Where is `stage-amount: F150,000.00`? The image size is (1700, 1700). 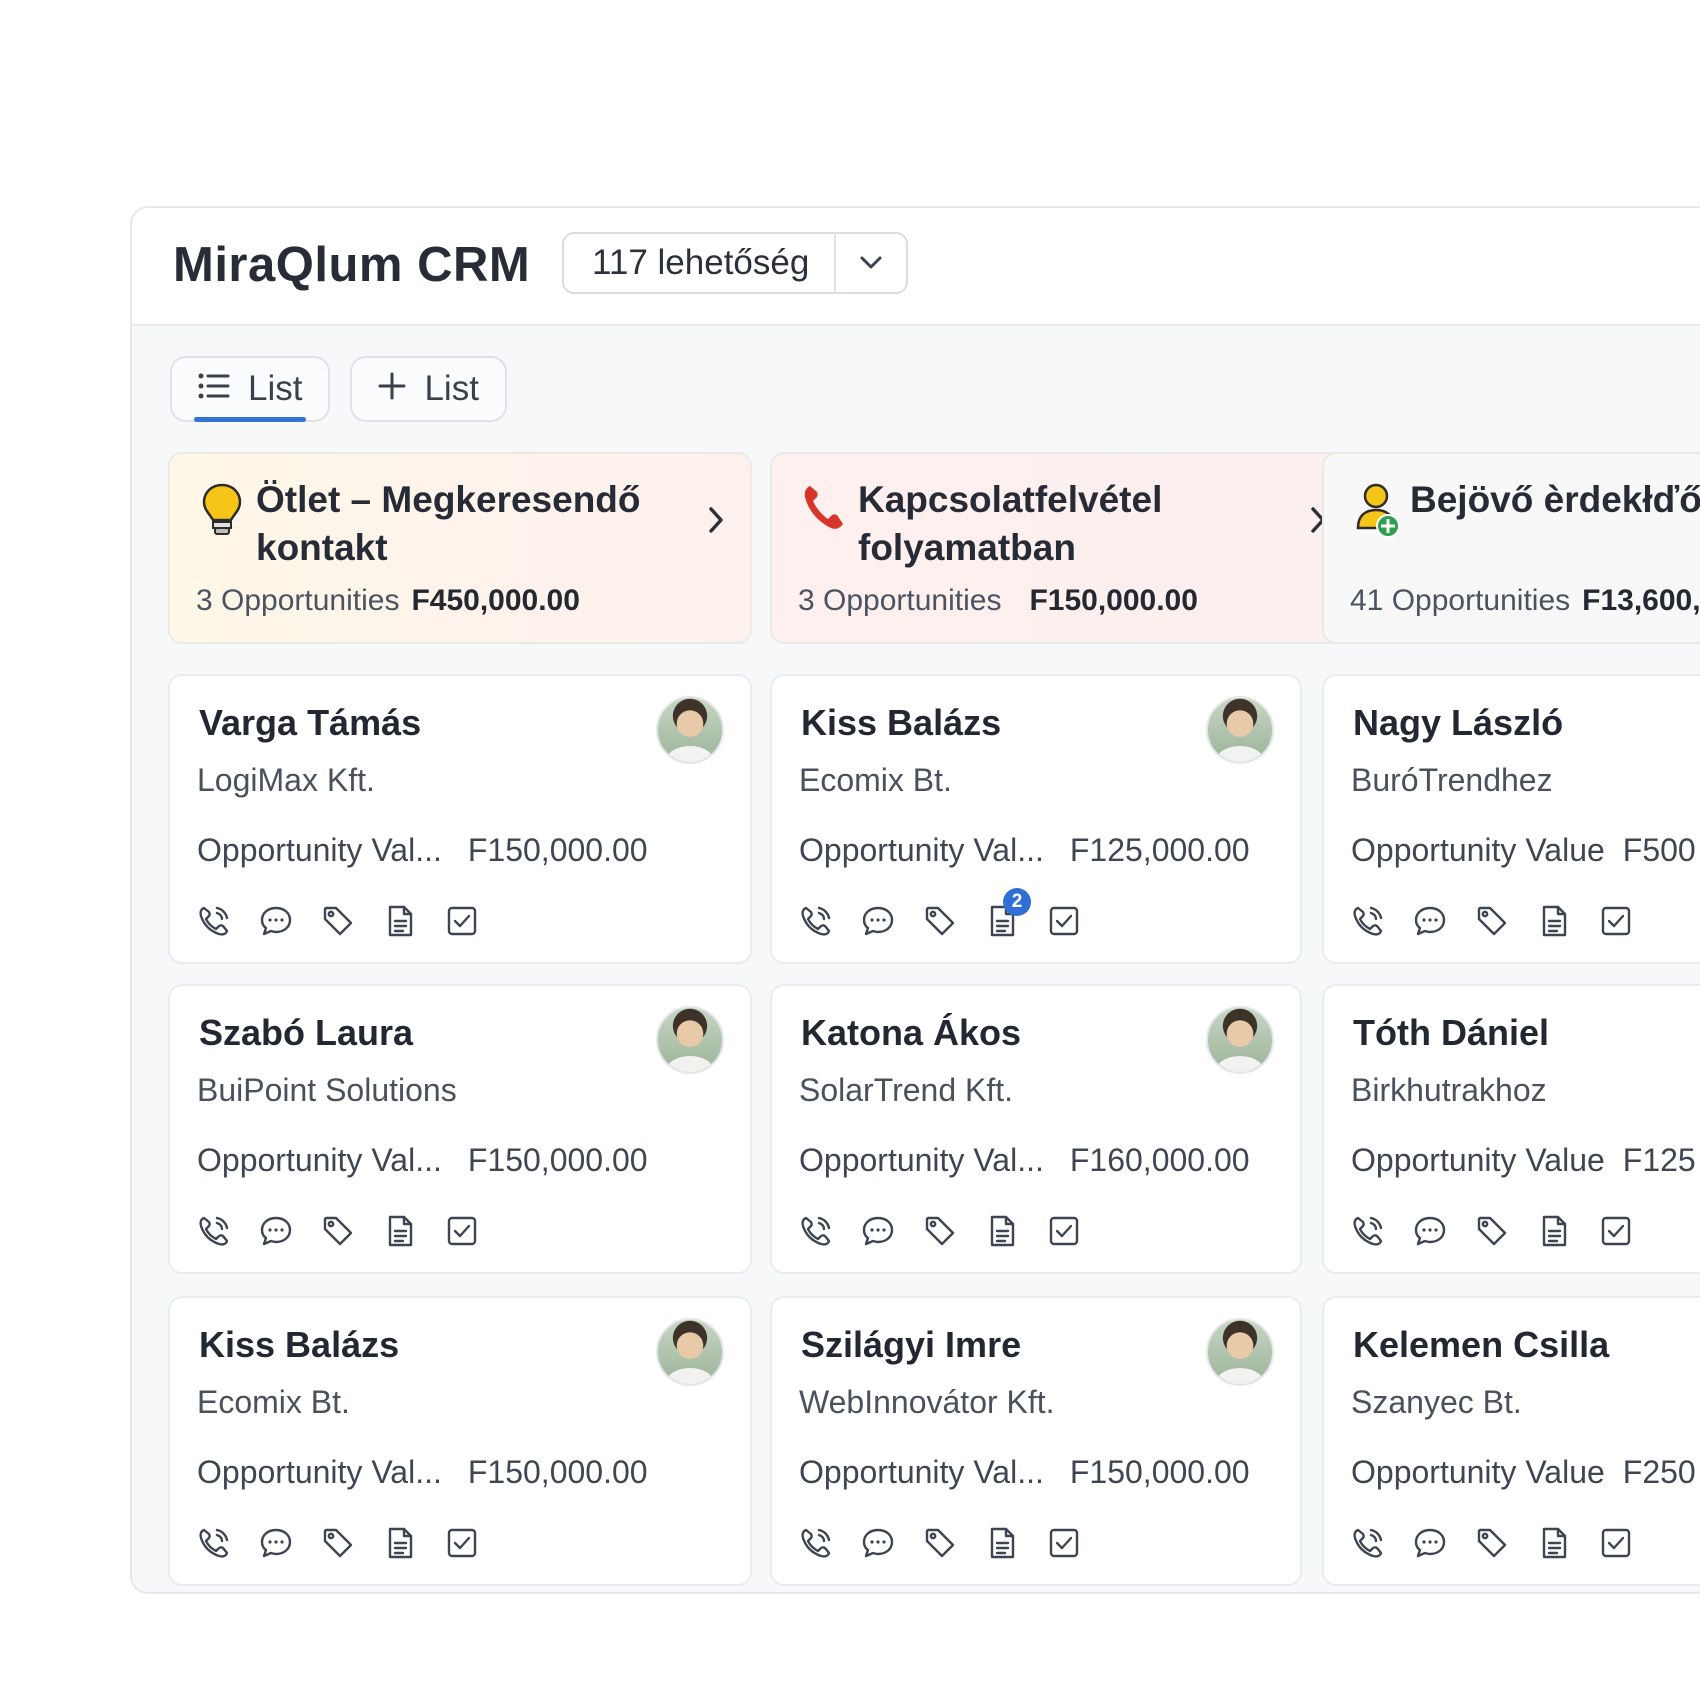
stage-amount: F150,000.00 is located at coordinates (1113, 600).